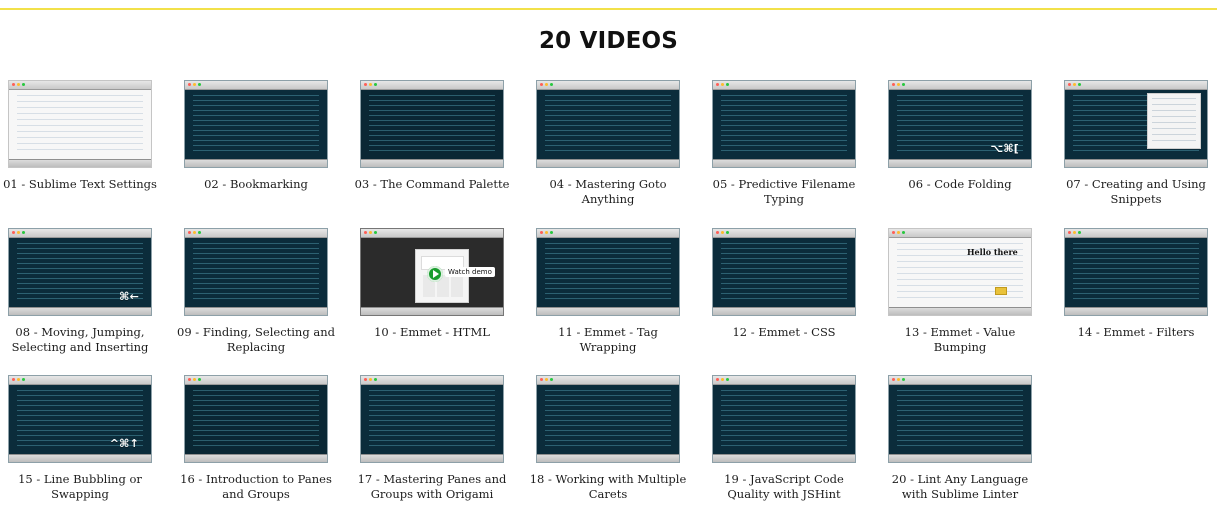  I want to click on video-title: 10 - Emmet - HTML, so click(432, 332).